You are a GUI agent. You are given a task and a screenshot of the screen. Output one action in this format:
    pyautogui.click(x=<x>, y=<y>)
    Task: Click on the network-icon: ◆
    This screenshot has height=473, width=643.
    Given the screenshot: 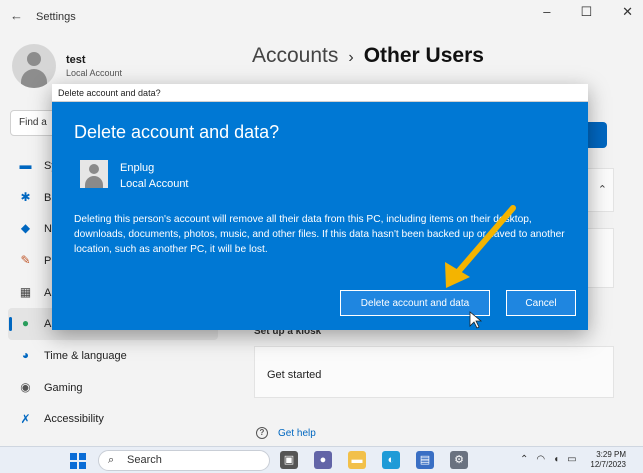 What is the action you would take?
    pyautogui.click(x=25, y=228)
    